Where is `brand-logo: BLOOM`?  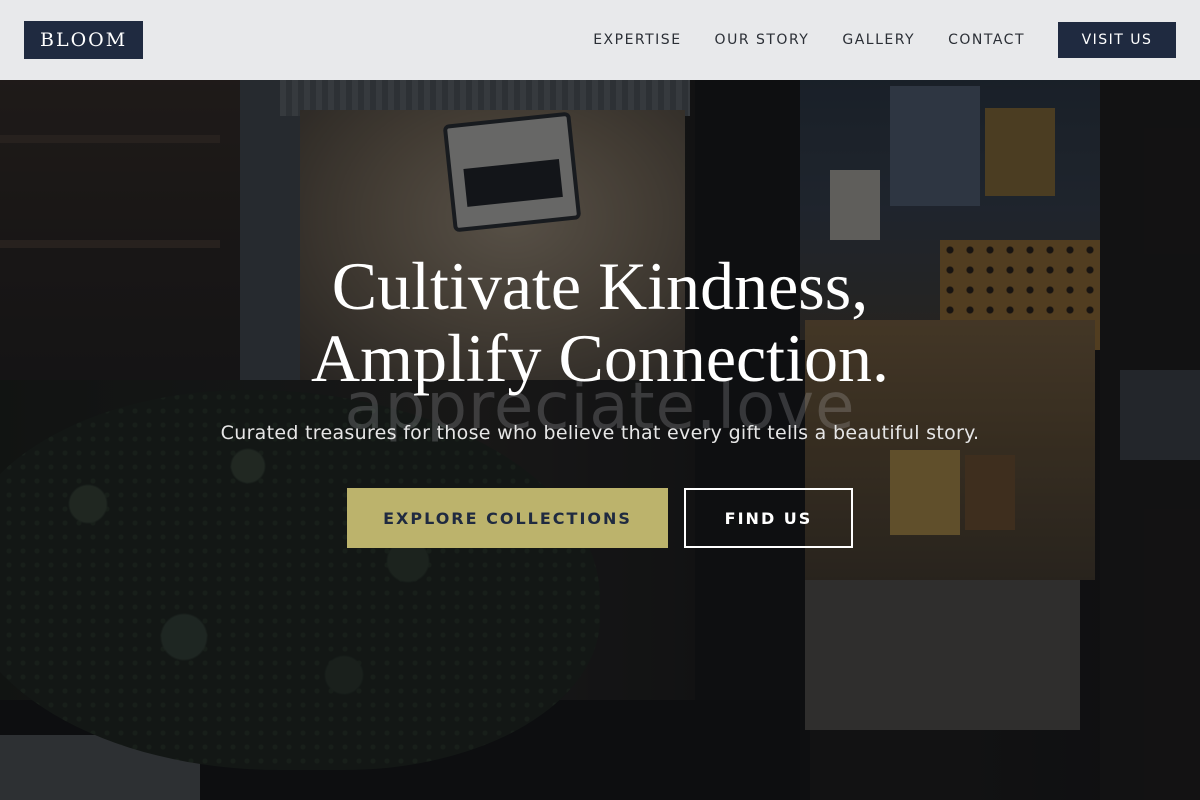 brand-logo: BLOOM is located at coordinates (84, 40).